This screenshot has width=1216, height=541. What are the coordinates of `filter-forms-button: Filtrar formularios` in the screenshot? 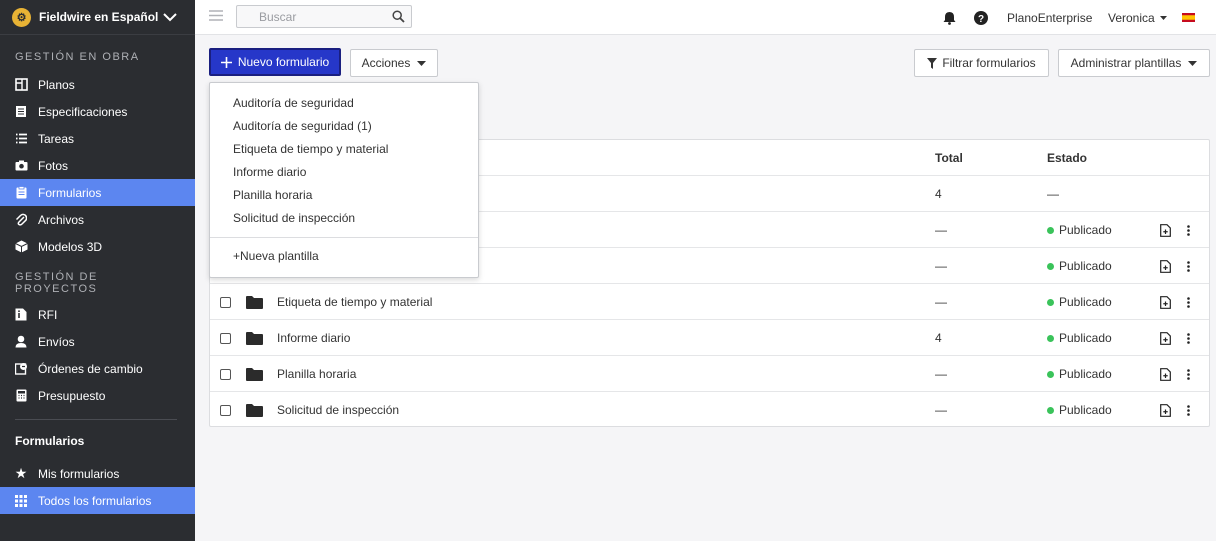 It's located at (981, 63).